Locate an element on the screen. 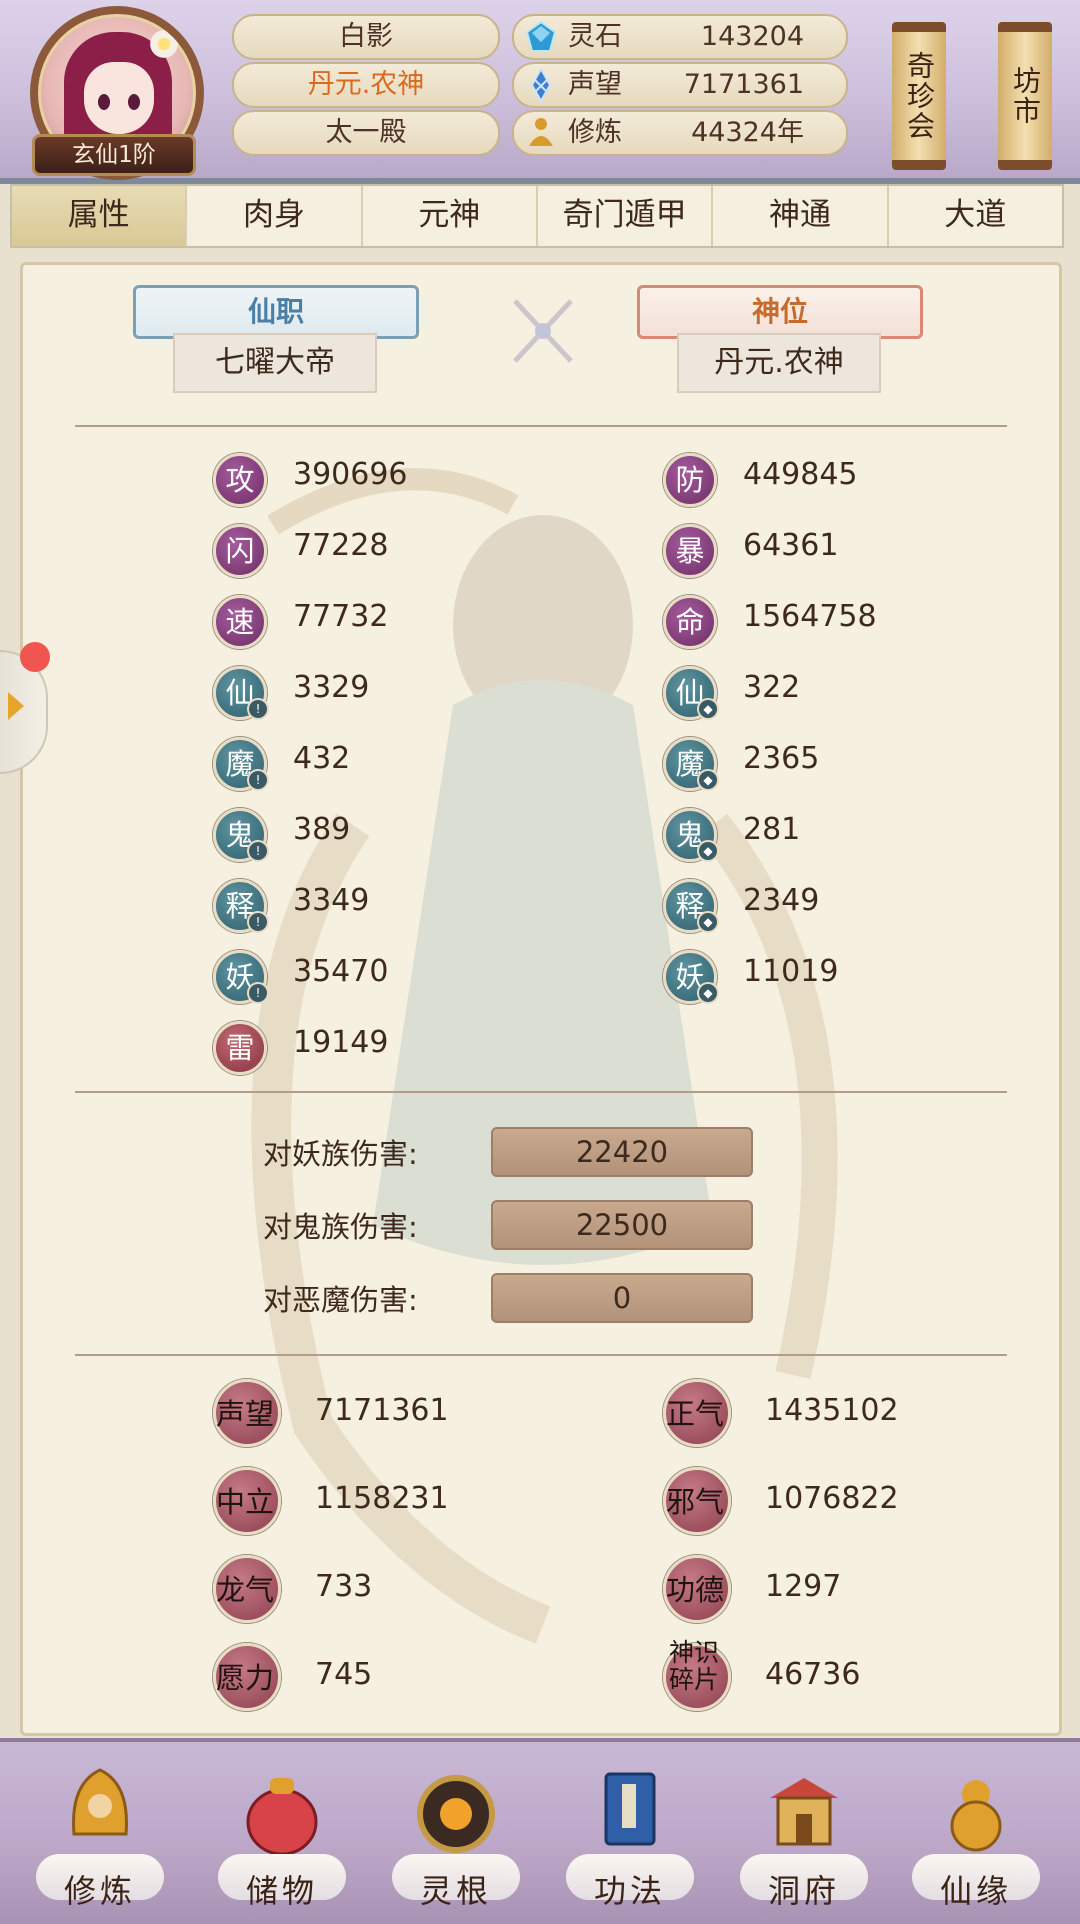 Image resolution: width=1080 pixels, height=1924 pixels. spirit-stone-icon is located at coordinates (541, 36).